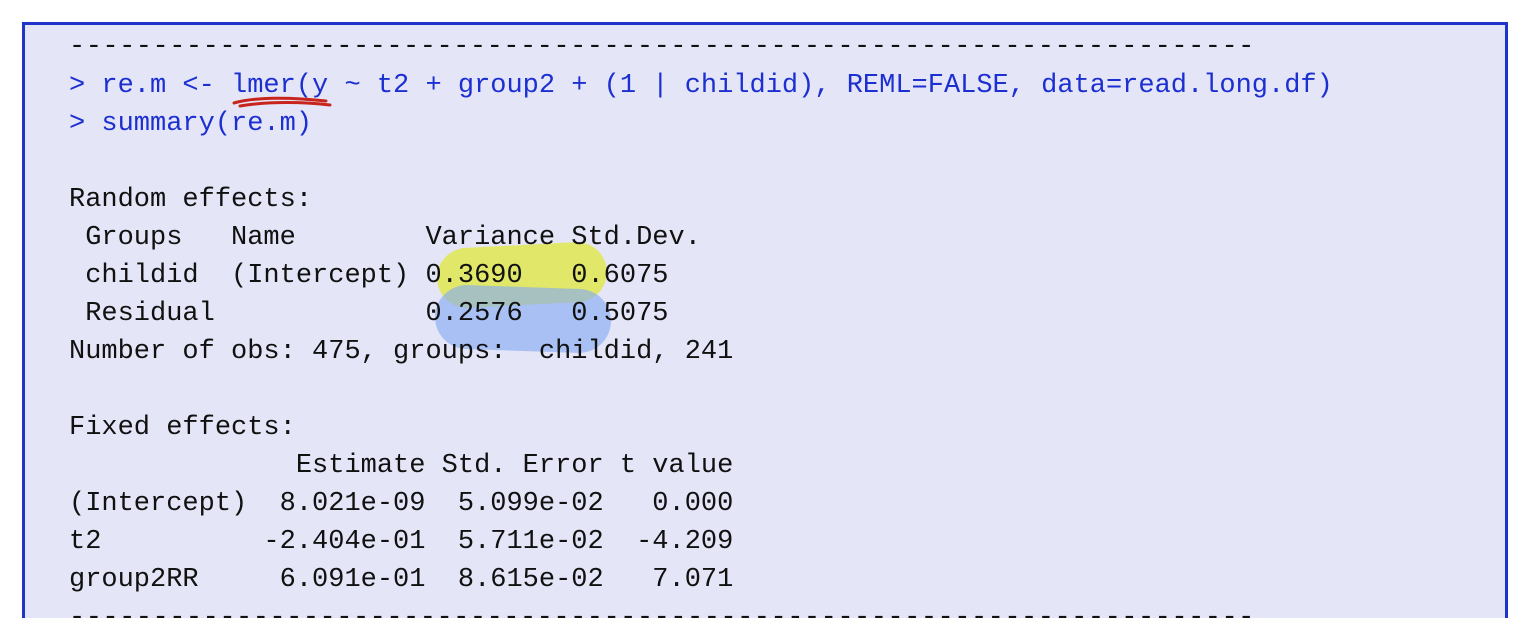 The image size is (1524, 630). What do you see at coordinates (191, 200) in the screenshot?
I see `random-effects-heading: Random effects:` at bounding box center [191, 200].